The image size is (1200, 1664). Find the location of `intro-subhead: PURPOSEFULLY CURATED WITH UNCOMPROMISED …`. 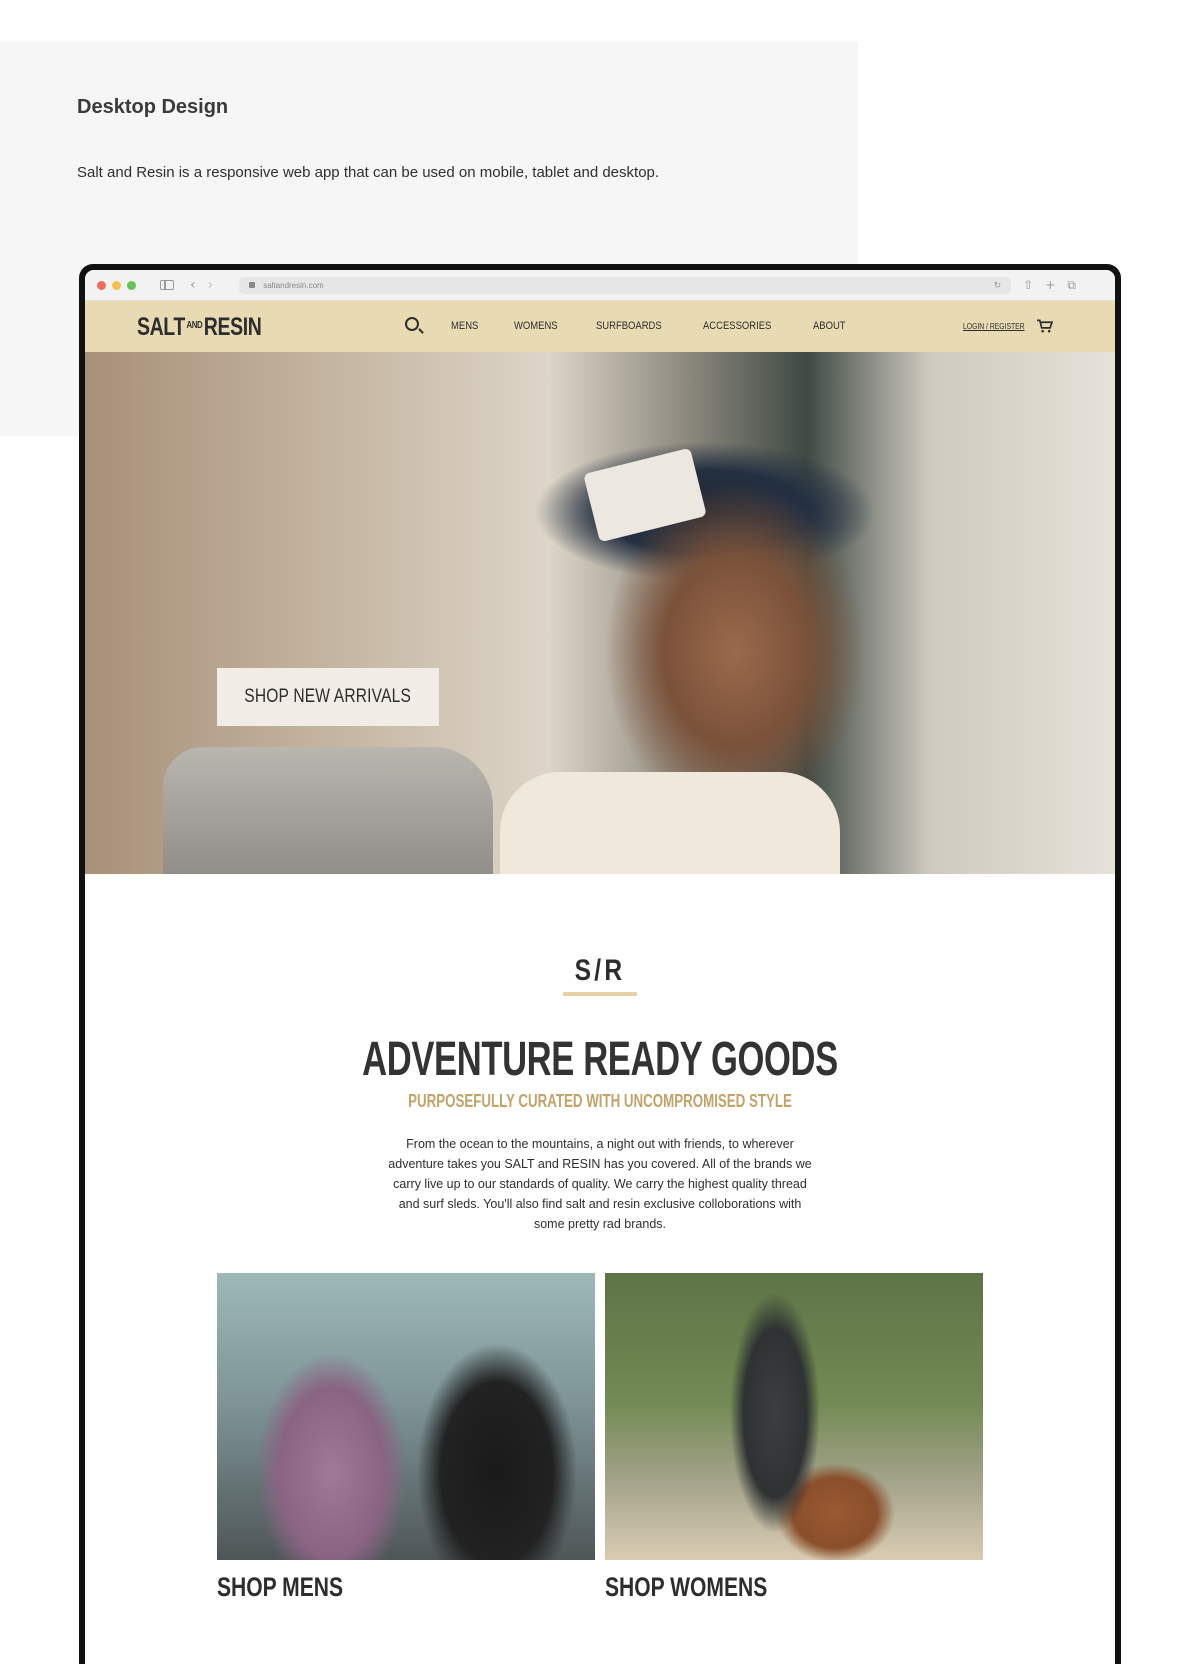

intro-subhead: PURPOSEFULLY CURATED WITH UNCOMPROMISED … is located at coordinates (600, 1101).